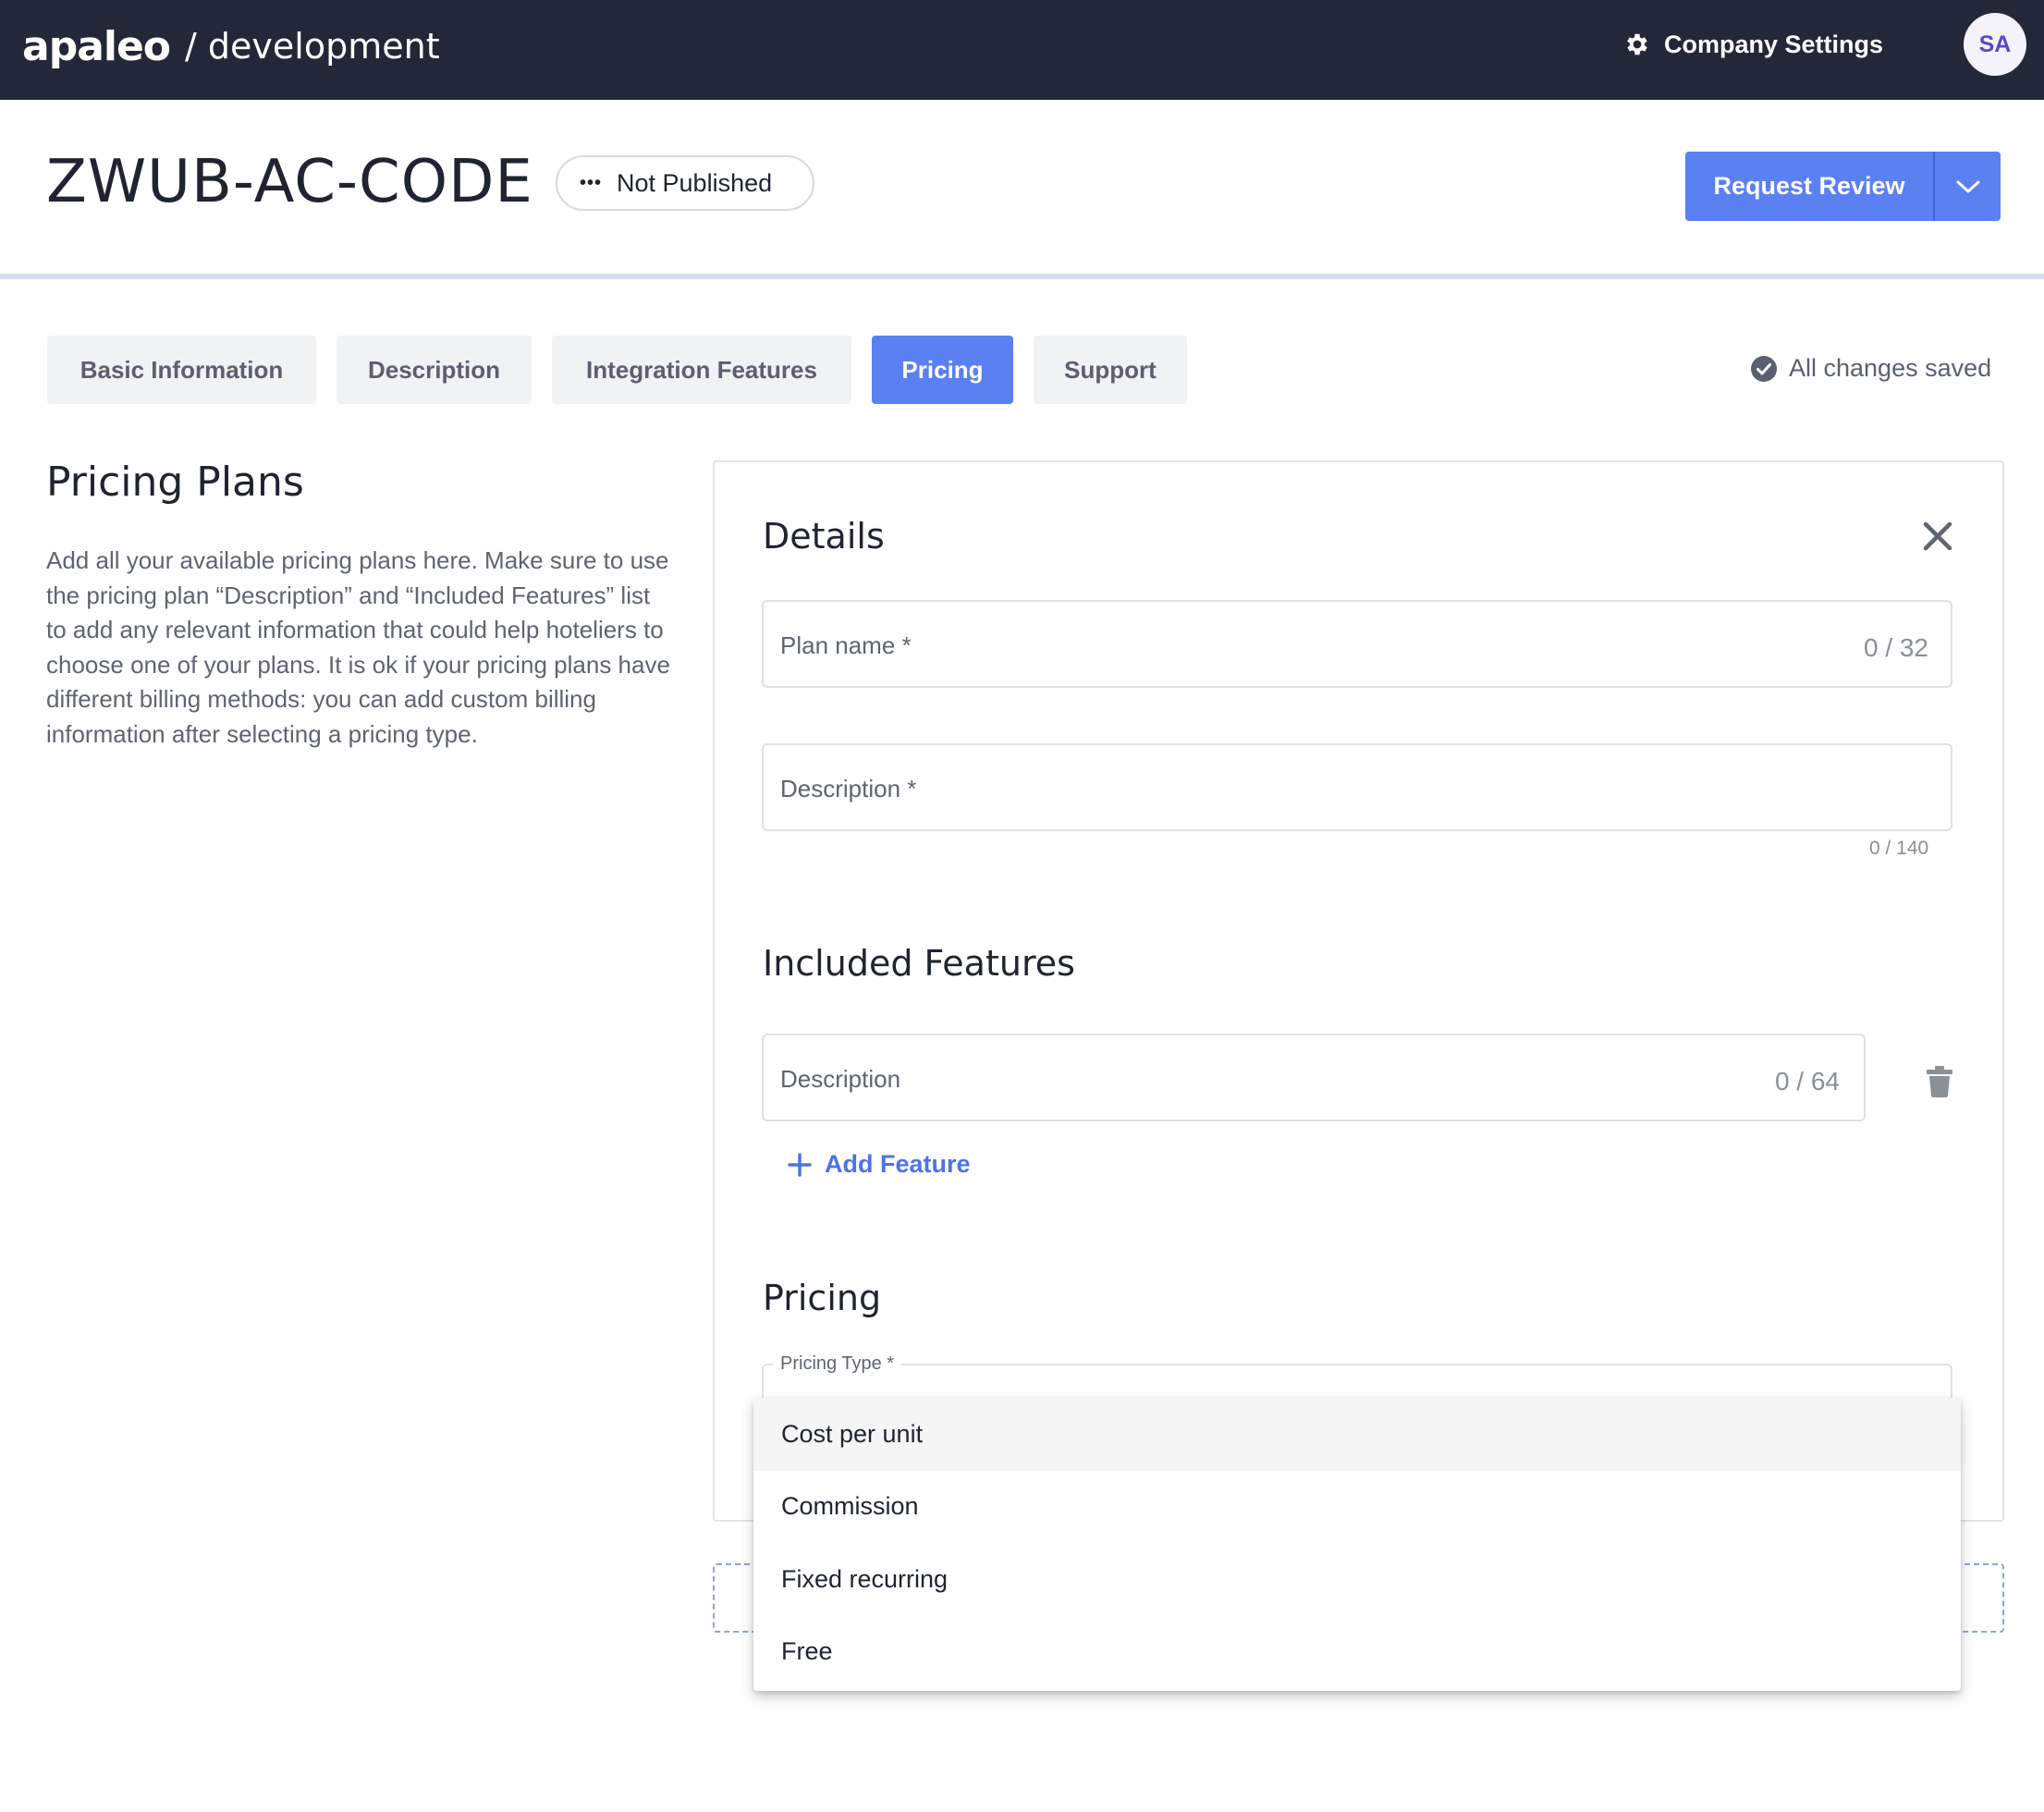  Describe the element at coordinates (312, 46) in the screenshot. I see `environment-label: / development` at that location.